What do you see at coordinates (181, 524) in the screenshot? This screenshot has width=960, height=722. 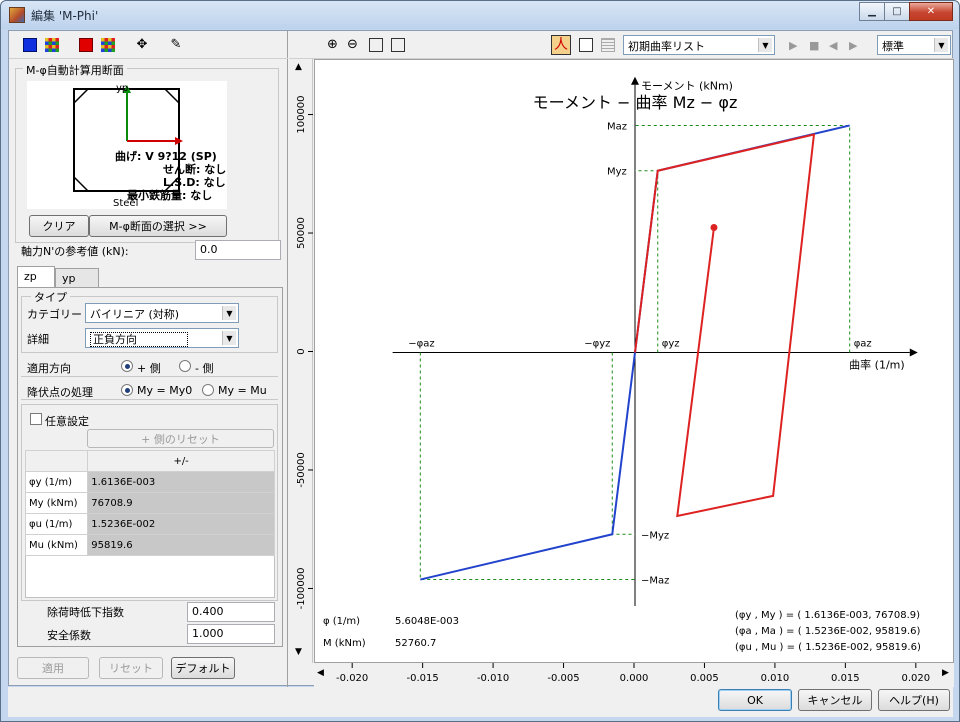 I see `row-value: 1.5236E-002` at bounding box center [181, 524].